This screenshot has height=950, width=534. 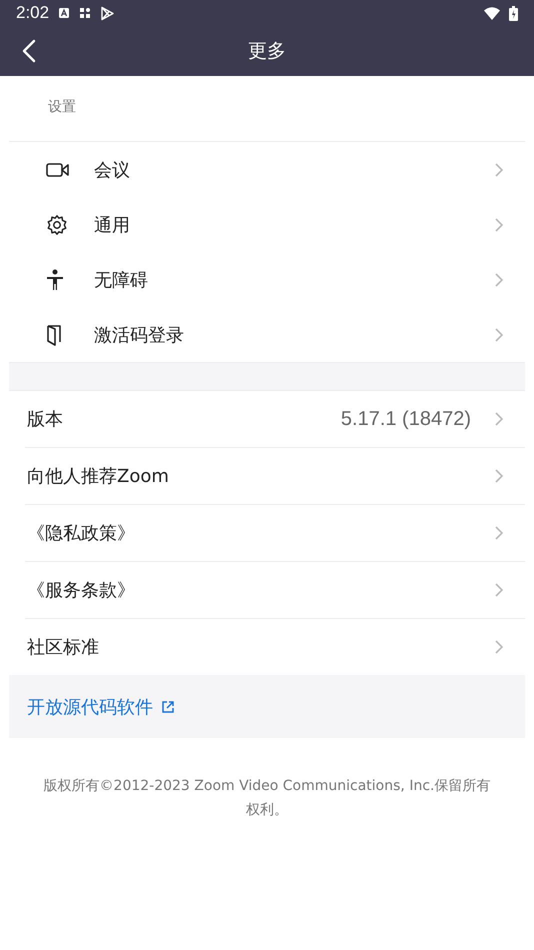 I want to click on settings-item: 会议, so click(x=267, y=169).